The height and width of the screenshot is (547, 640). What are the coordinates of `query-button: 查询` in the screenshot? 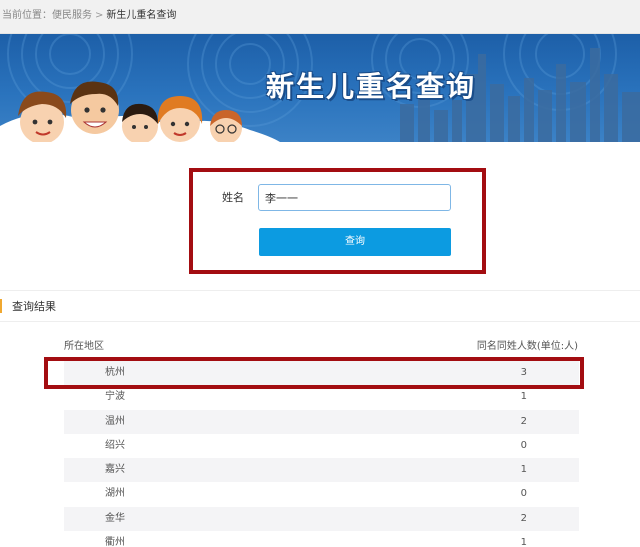 It's located at (355, 242).